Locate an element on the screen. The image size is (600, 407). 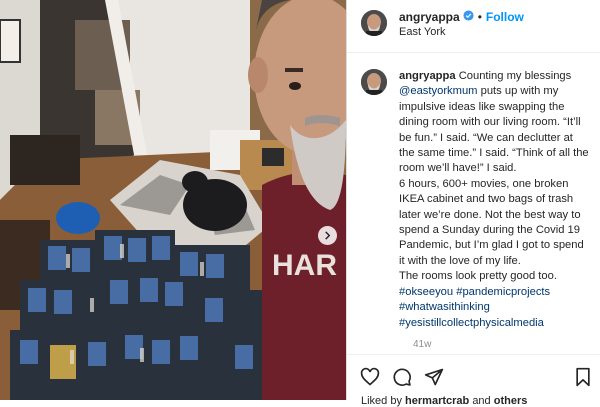
avatar is located at coordinates (374, 23).